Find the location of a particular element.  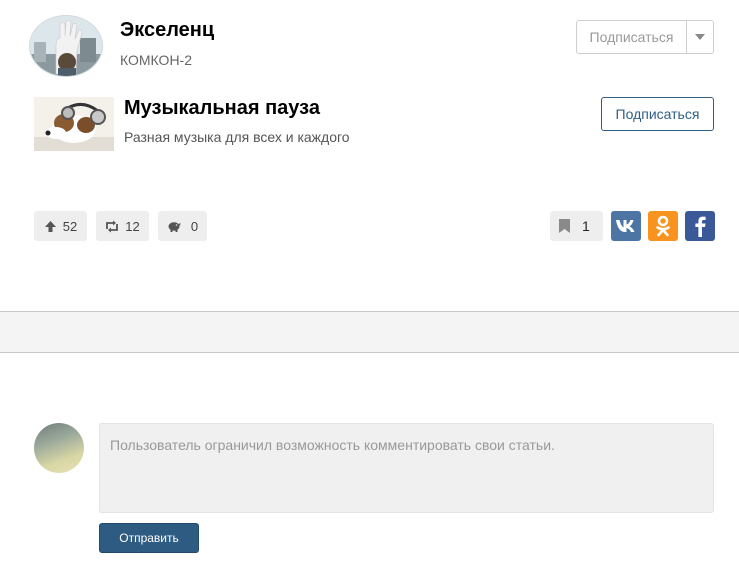

vk-icon is located at coordinates (625, 226).